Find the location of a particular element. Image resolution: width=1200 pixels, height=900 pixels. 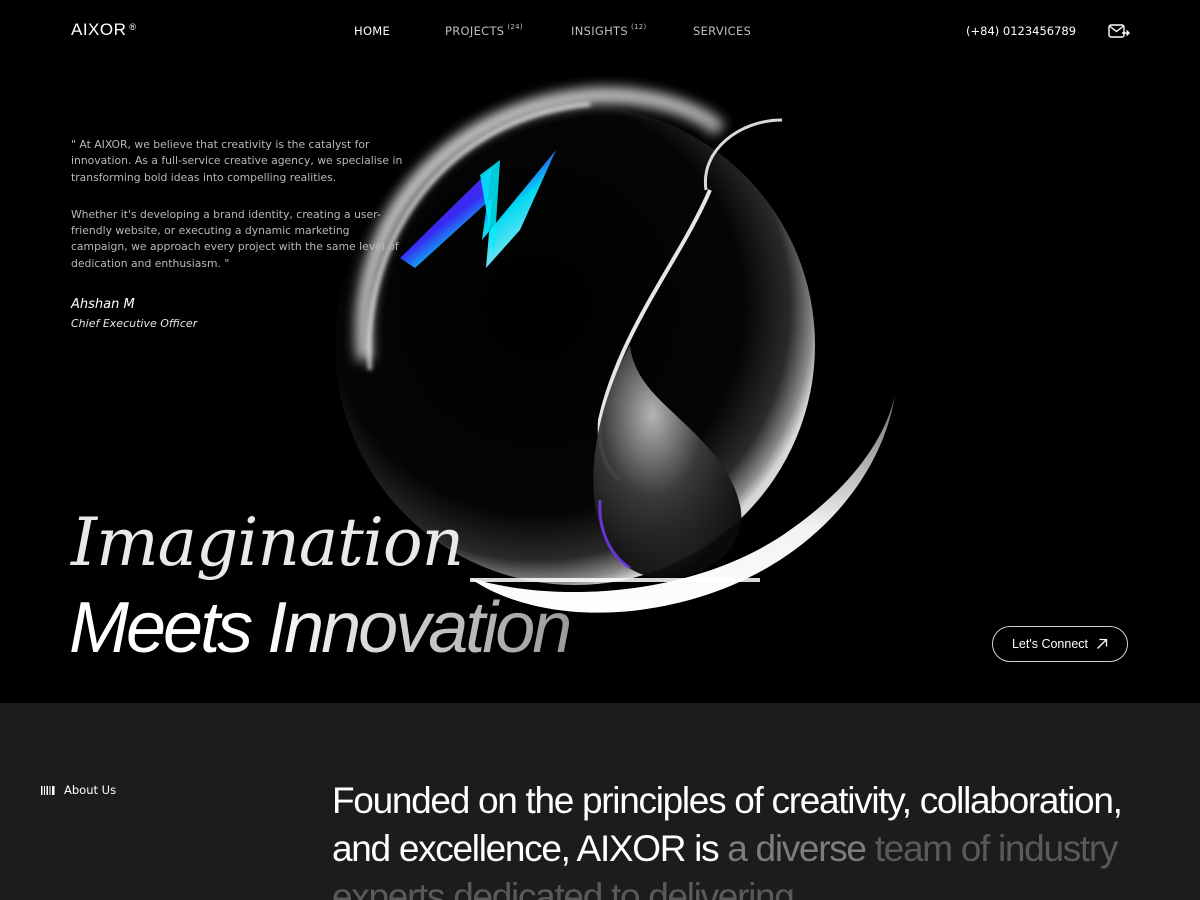

brand-name: AIXOR is located at coordinates (99, 29).